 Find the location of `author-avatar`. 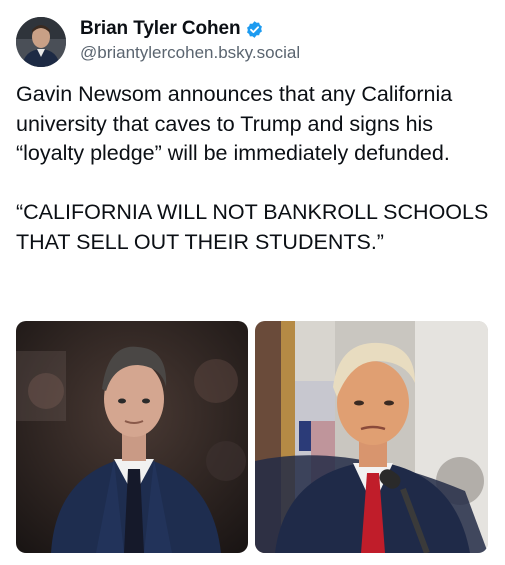

author-avatar is located at coordinates (41, 42).